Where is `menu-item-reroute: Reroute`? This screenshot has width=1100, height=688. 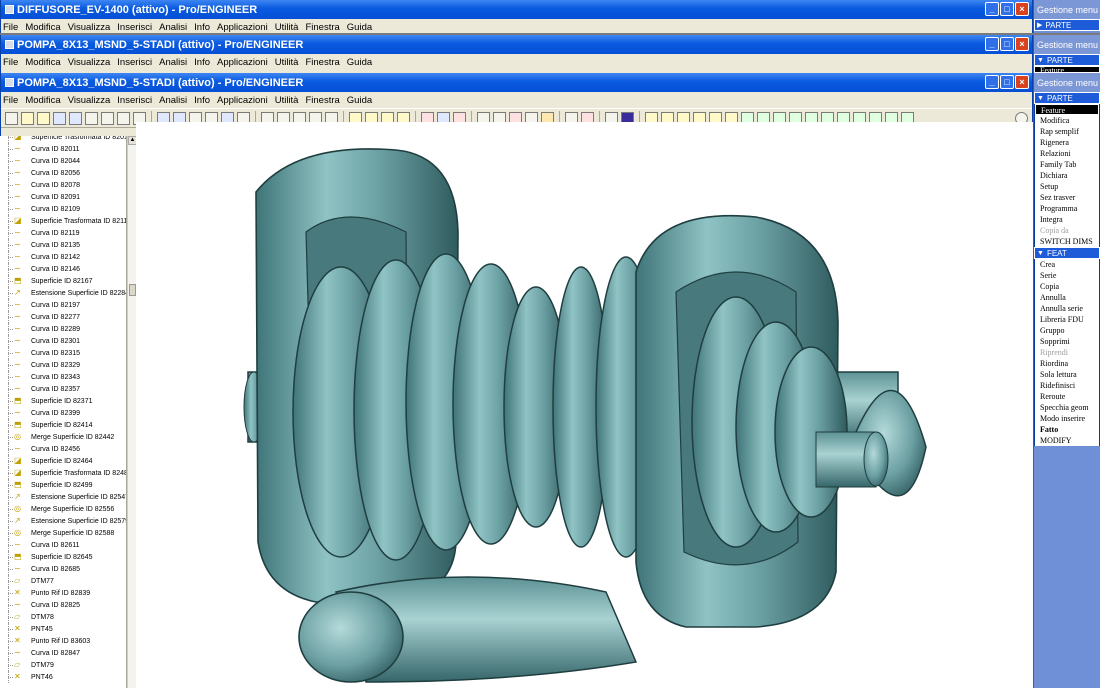
menu-item-reroute: Reroute is located at coordinates (1067, 396).